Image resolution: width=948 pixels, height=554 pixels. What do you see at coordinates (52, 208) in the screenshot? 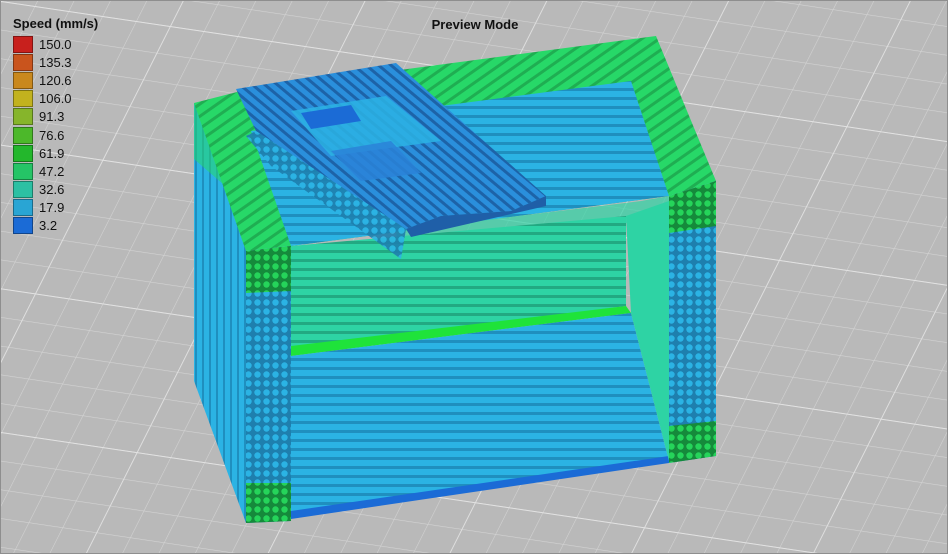
I see `legend-value: 17.9` at bounding box center [52, 208].